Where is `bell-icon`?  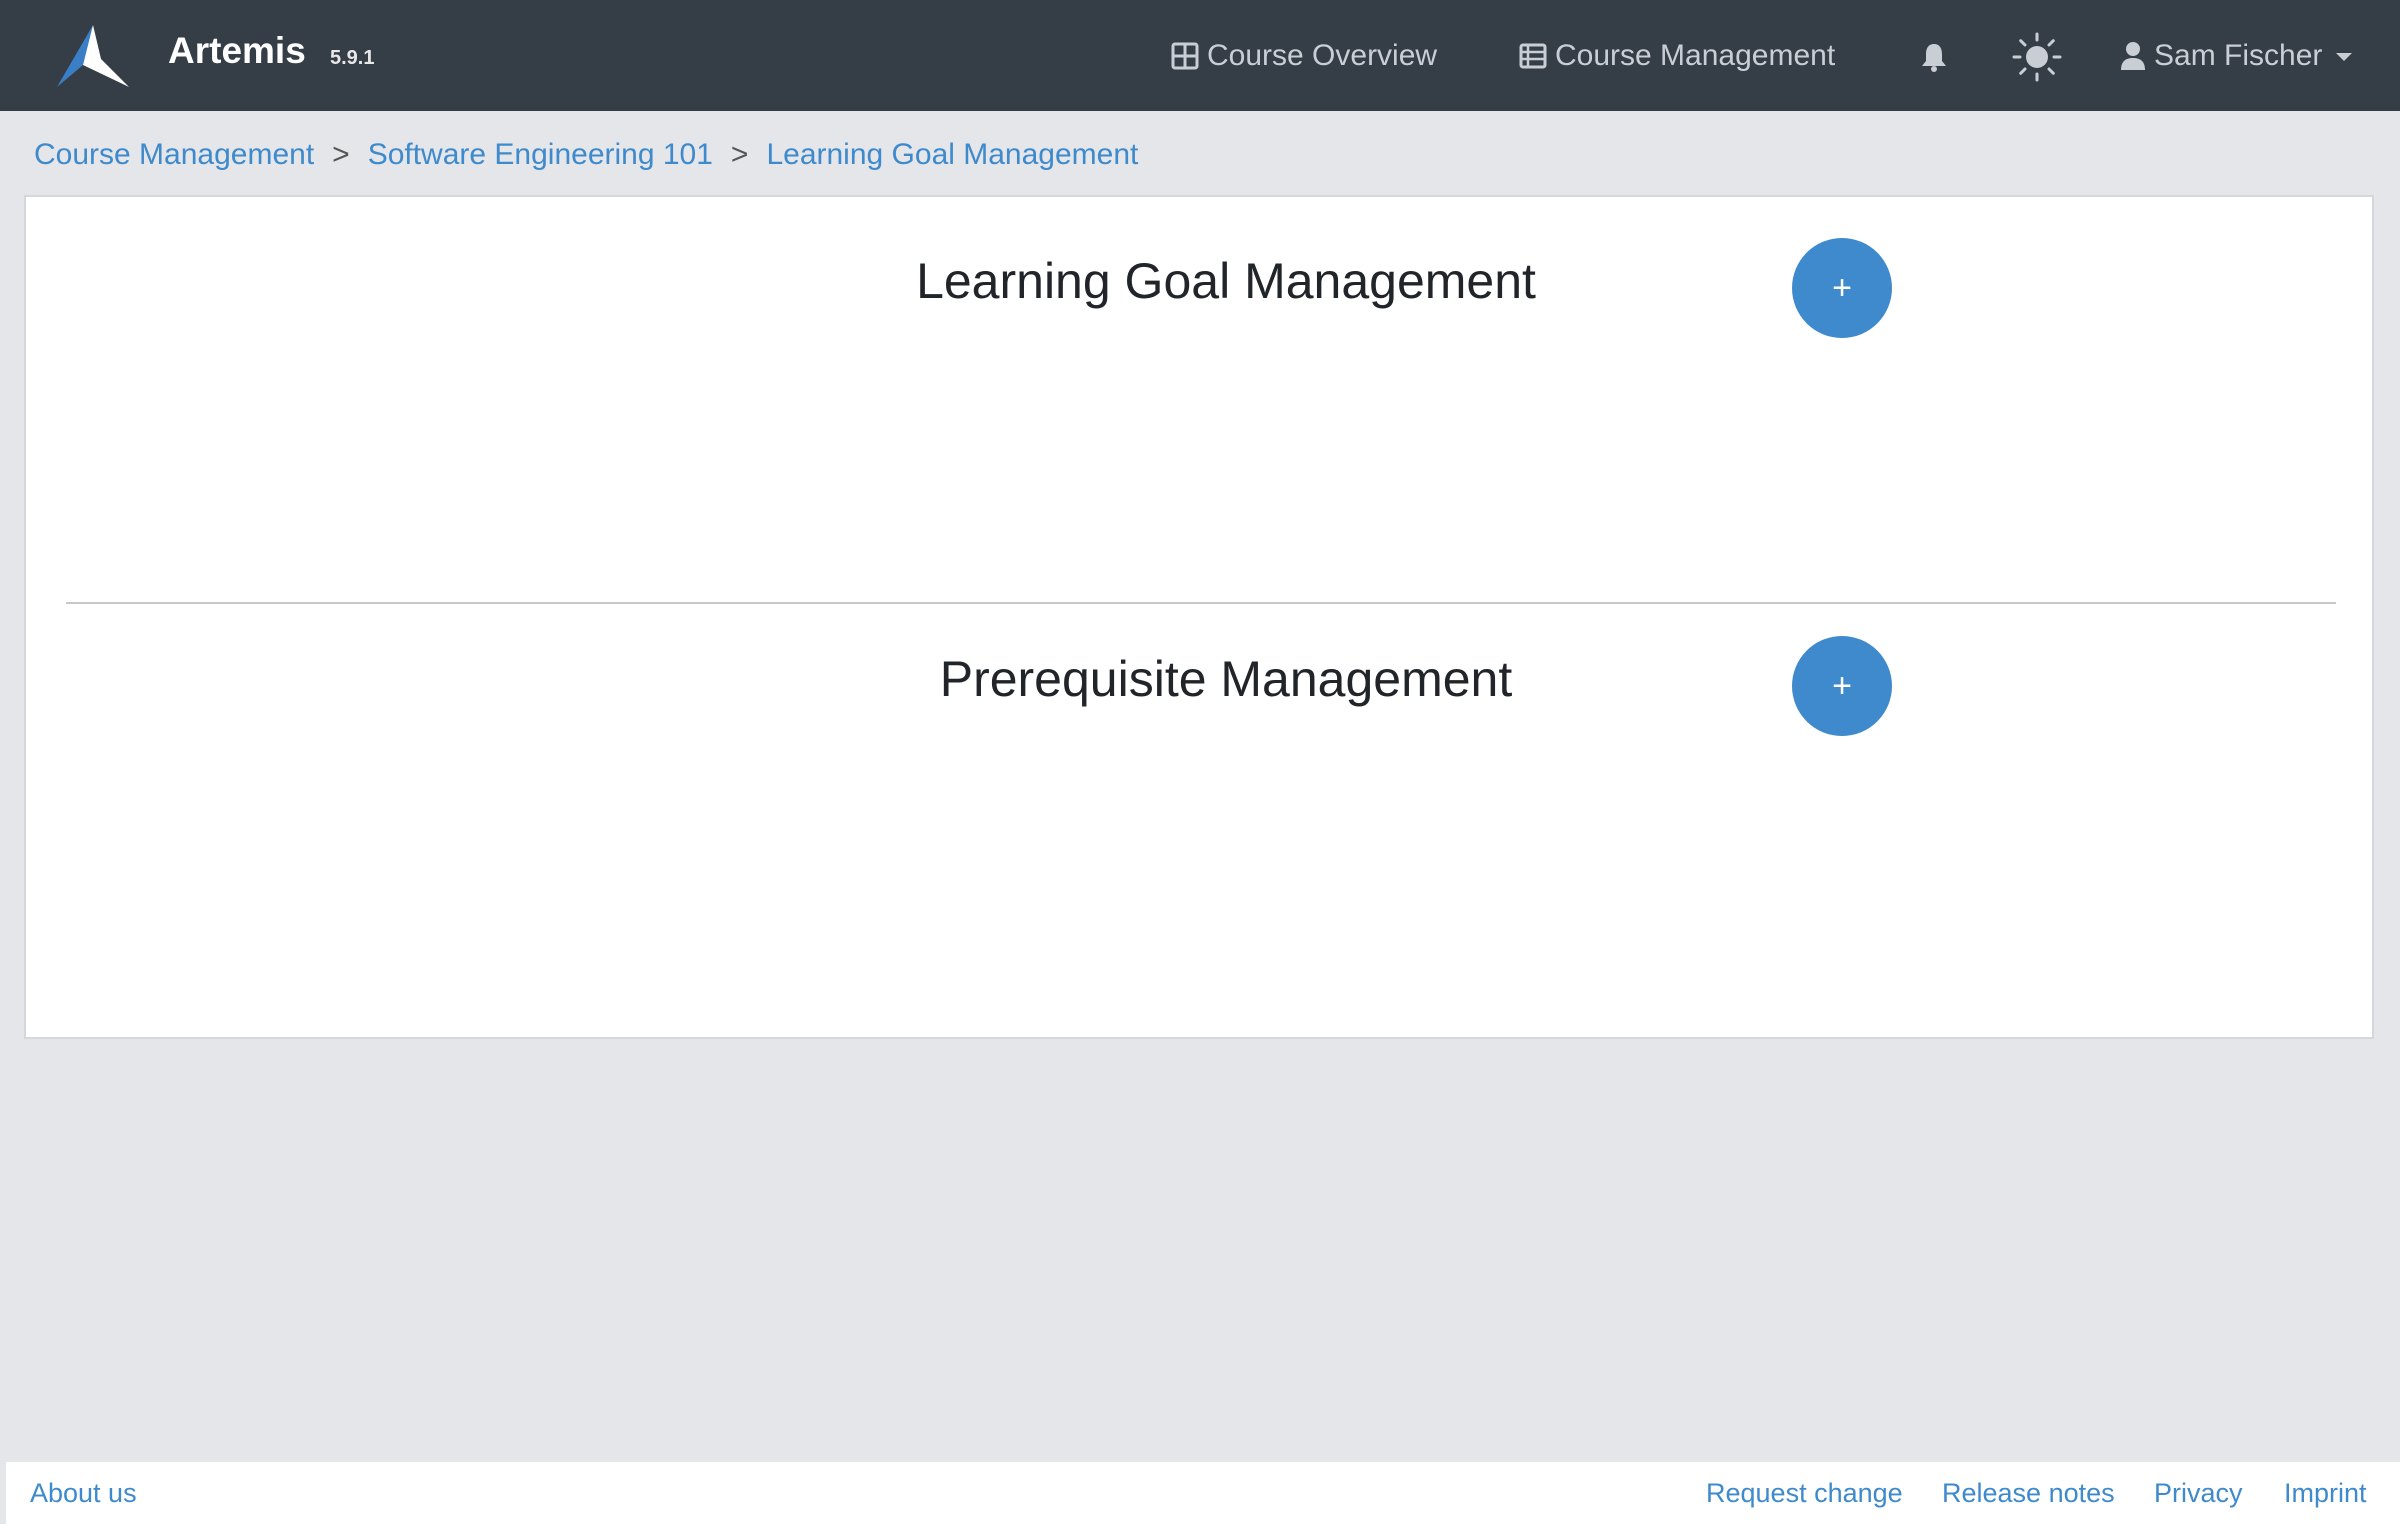
bell-icon is located at coordinates (1934, 57).